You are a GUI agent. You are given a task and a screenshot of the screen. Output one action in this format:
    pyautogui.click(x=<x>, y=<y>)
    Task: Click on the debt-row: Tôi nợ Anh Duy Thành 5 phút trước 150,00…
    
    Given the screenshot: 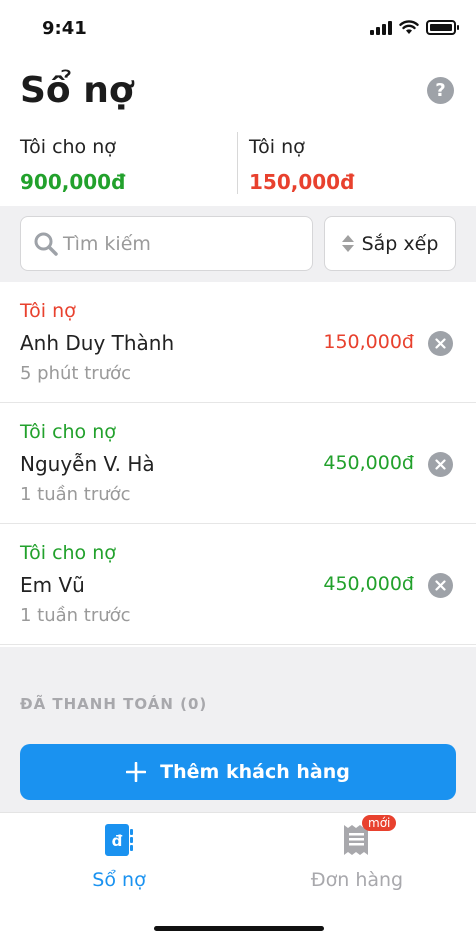 What is the action you would take?
    pyautogui.click(x=238, y=342)
    